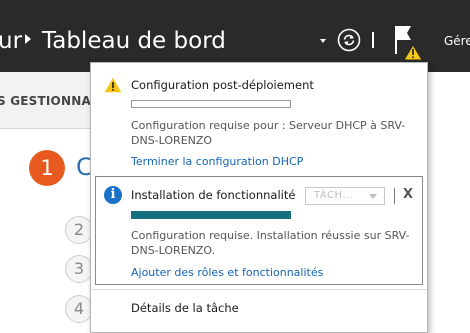  What do you see at coordinates (211, 104) in the screenshot?
I see `progress-bar` at bounding box center [211, 104].